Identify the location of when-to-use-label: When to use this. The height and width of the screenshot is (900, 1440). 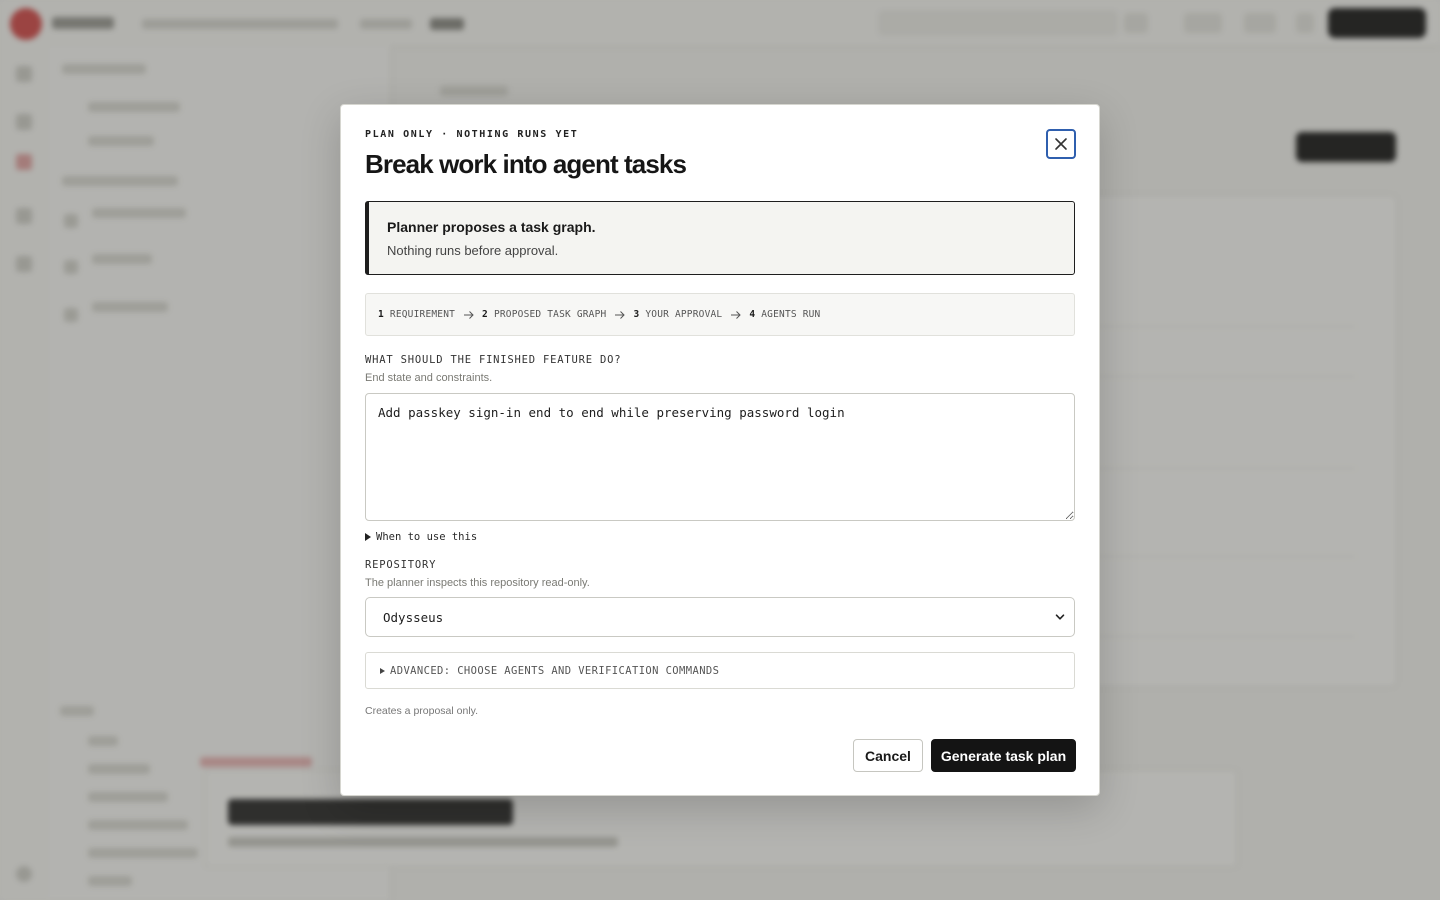
(427, 537).